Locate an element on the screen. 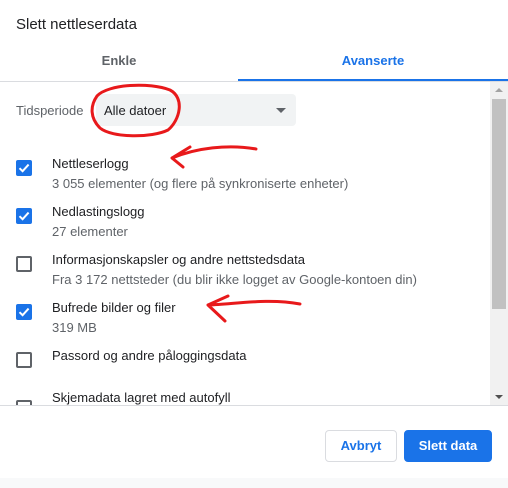 This screenshot has height=488, width=508. time-range-value: Alle datoer is located at coordinates (135, 110).